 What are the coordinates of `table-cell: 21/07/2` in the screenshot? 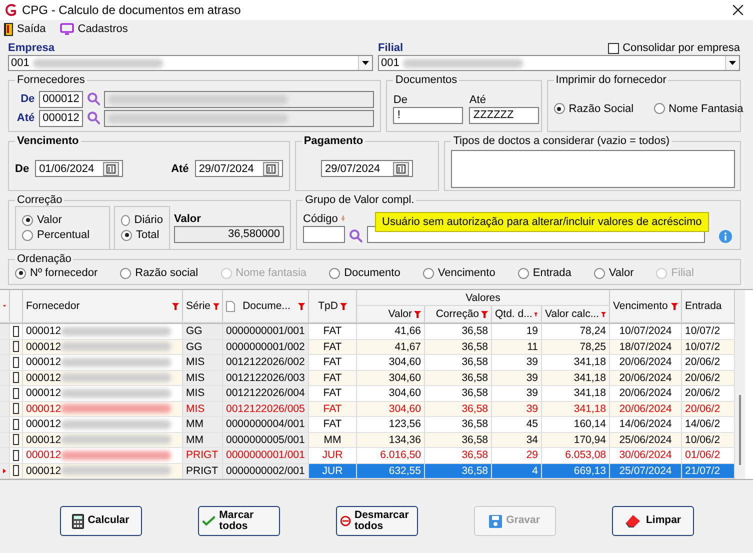 It's located at (708, 471).